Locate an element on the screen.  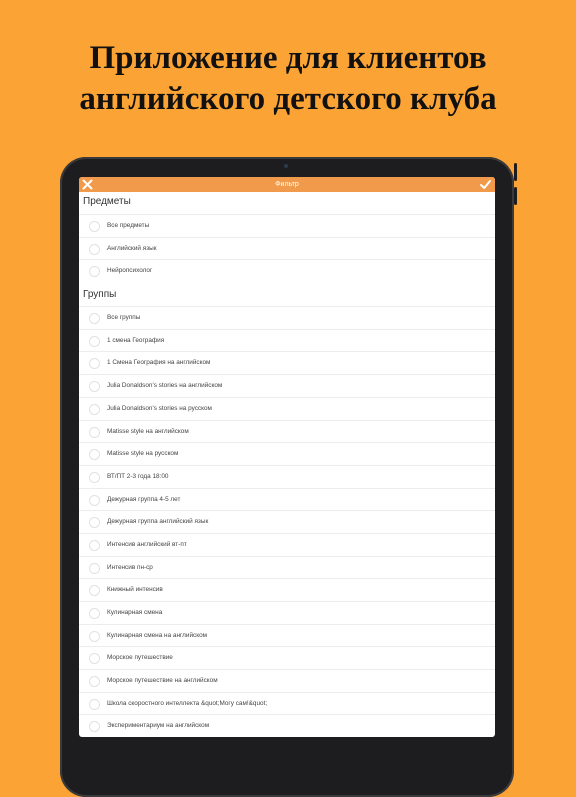
filter-option-row: Julia Donaldson's stories на английском is located at coordinates (287, 385).